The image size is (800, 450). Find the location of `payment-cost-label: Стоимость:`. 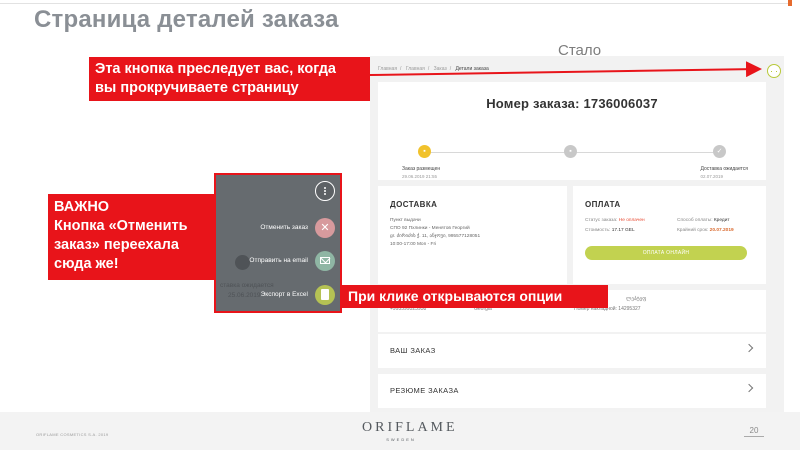

payment-cost-label: Стоимость: is located at coordinates (598, 230).